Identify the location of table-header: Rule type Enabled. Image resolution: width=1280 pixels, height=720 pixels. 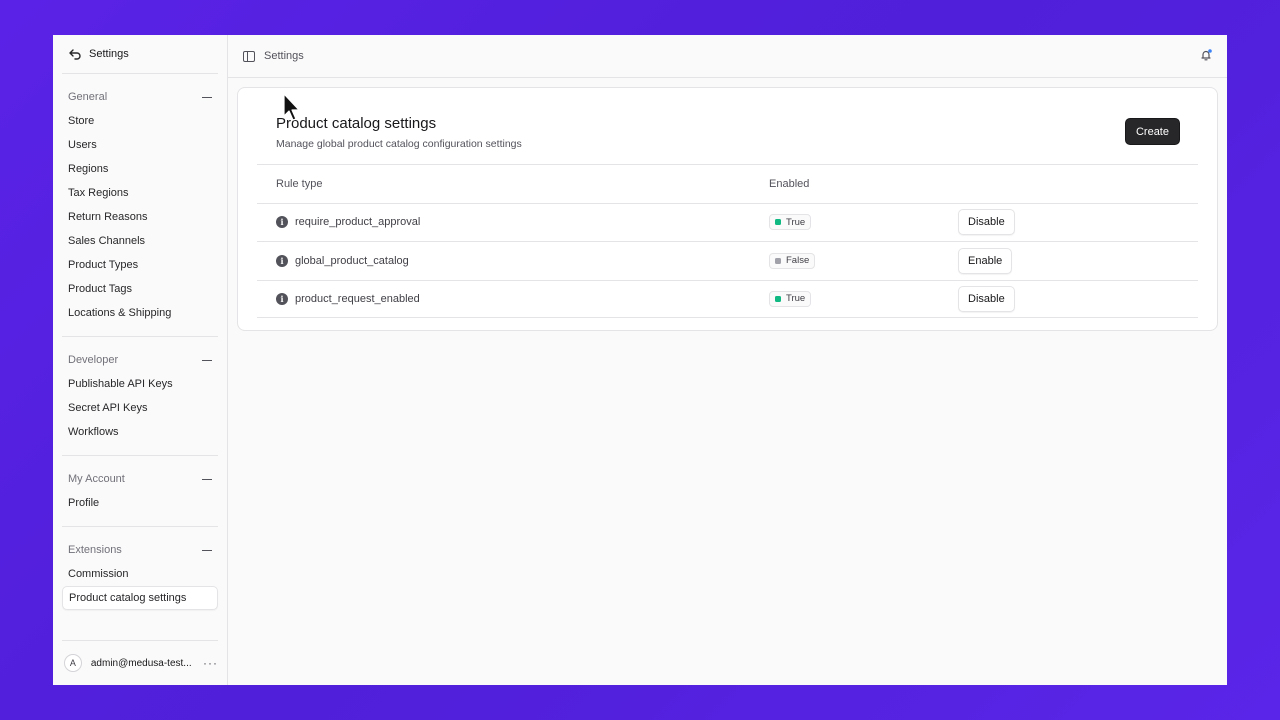
(727, 183).